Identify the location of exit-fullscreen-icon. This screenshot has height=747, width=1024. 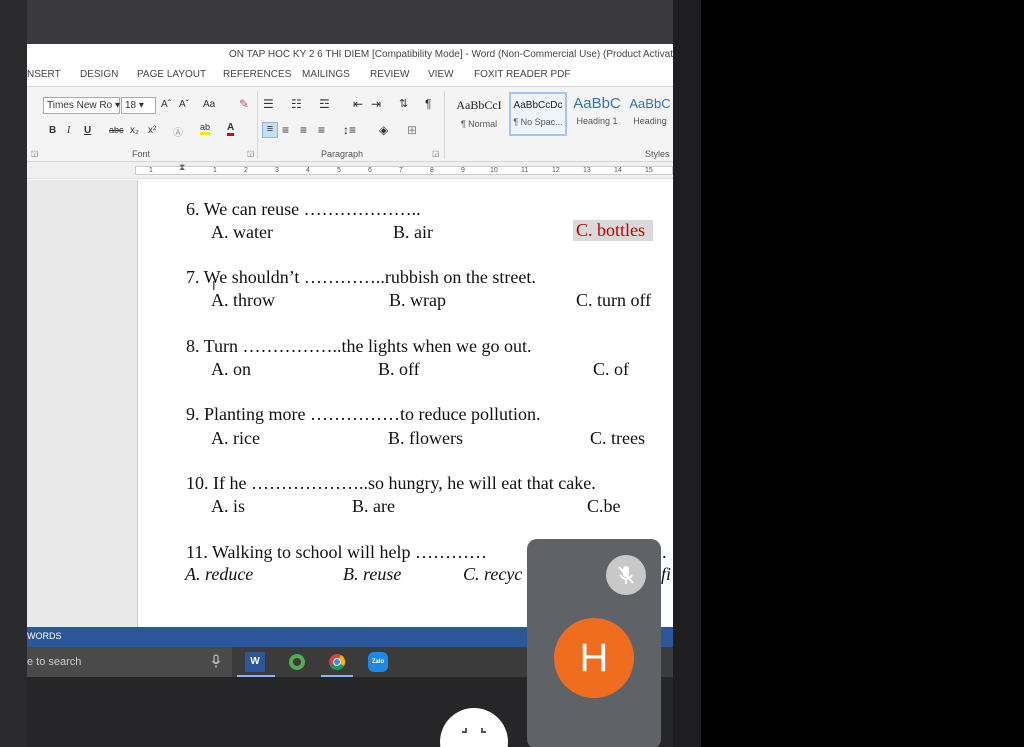
(474, 730).